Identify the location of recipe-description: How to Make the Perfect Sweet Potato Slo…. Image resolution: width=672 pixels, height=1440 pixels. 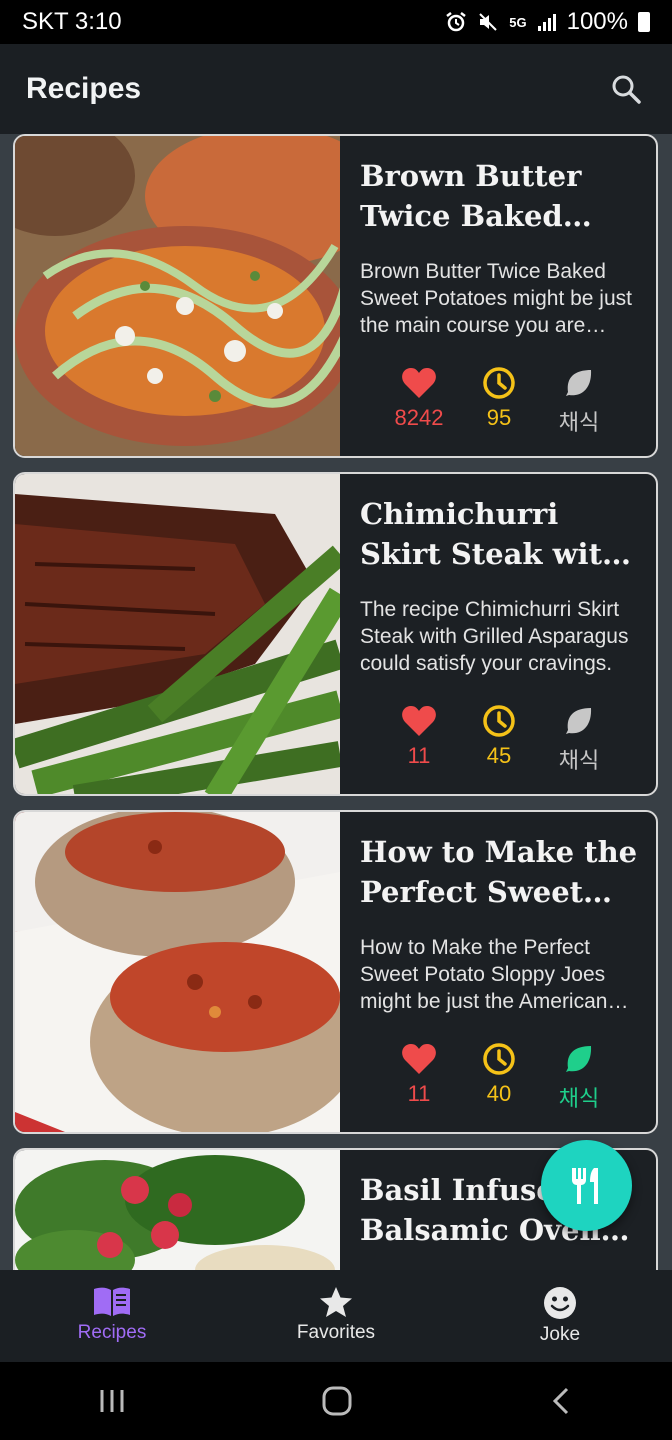
(484, 974).